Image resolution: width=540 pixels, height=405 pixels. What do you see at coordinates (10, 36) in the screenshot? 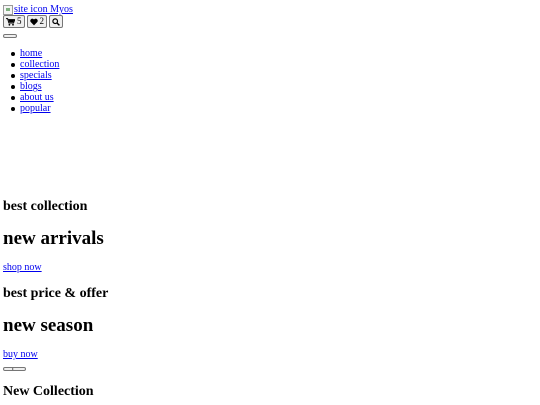
I see `menu-toggle-button` at bounding box center [10, 36].